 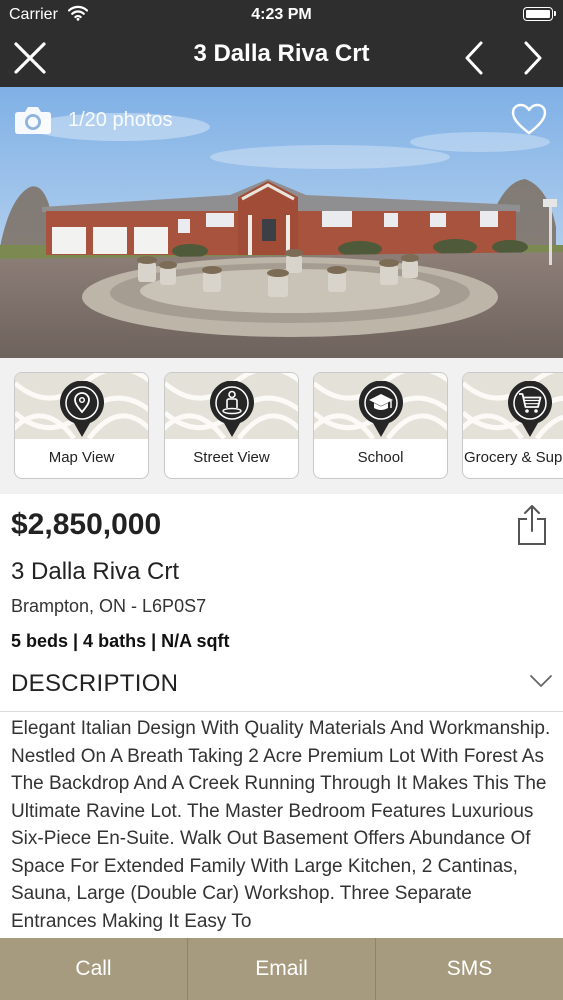 I want to click on map-view-label: Map View, so click(x=81, y=457).